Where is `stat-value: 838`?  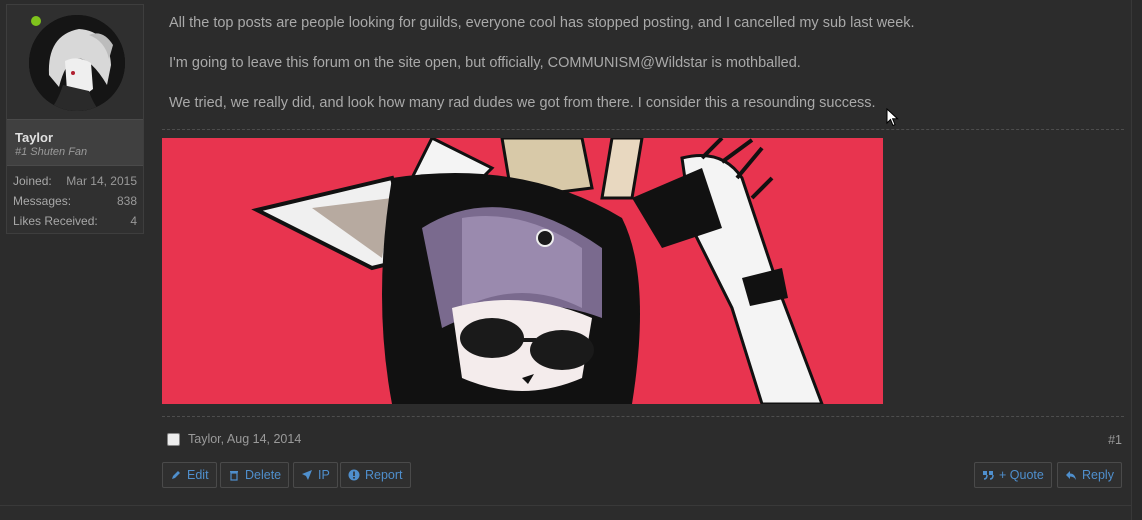
stat-value: 838 is located at coordinates (127, 201).